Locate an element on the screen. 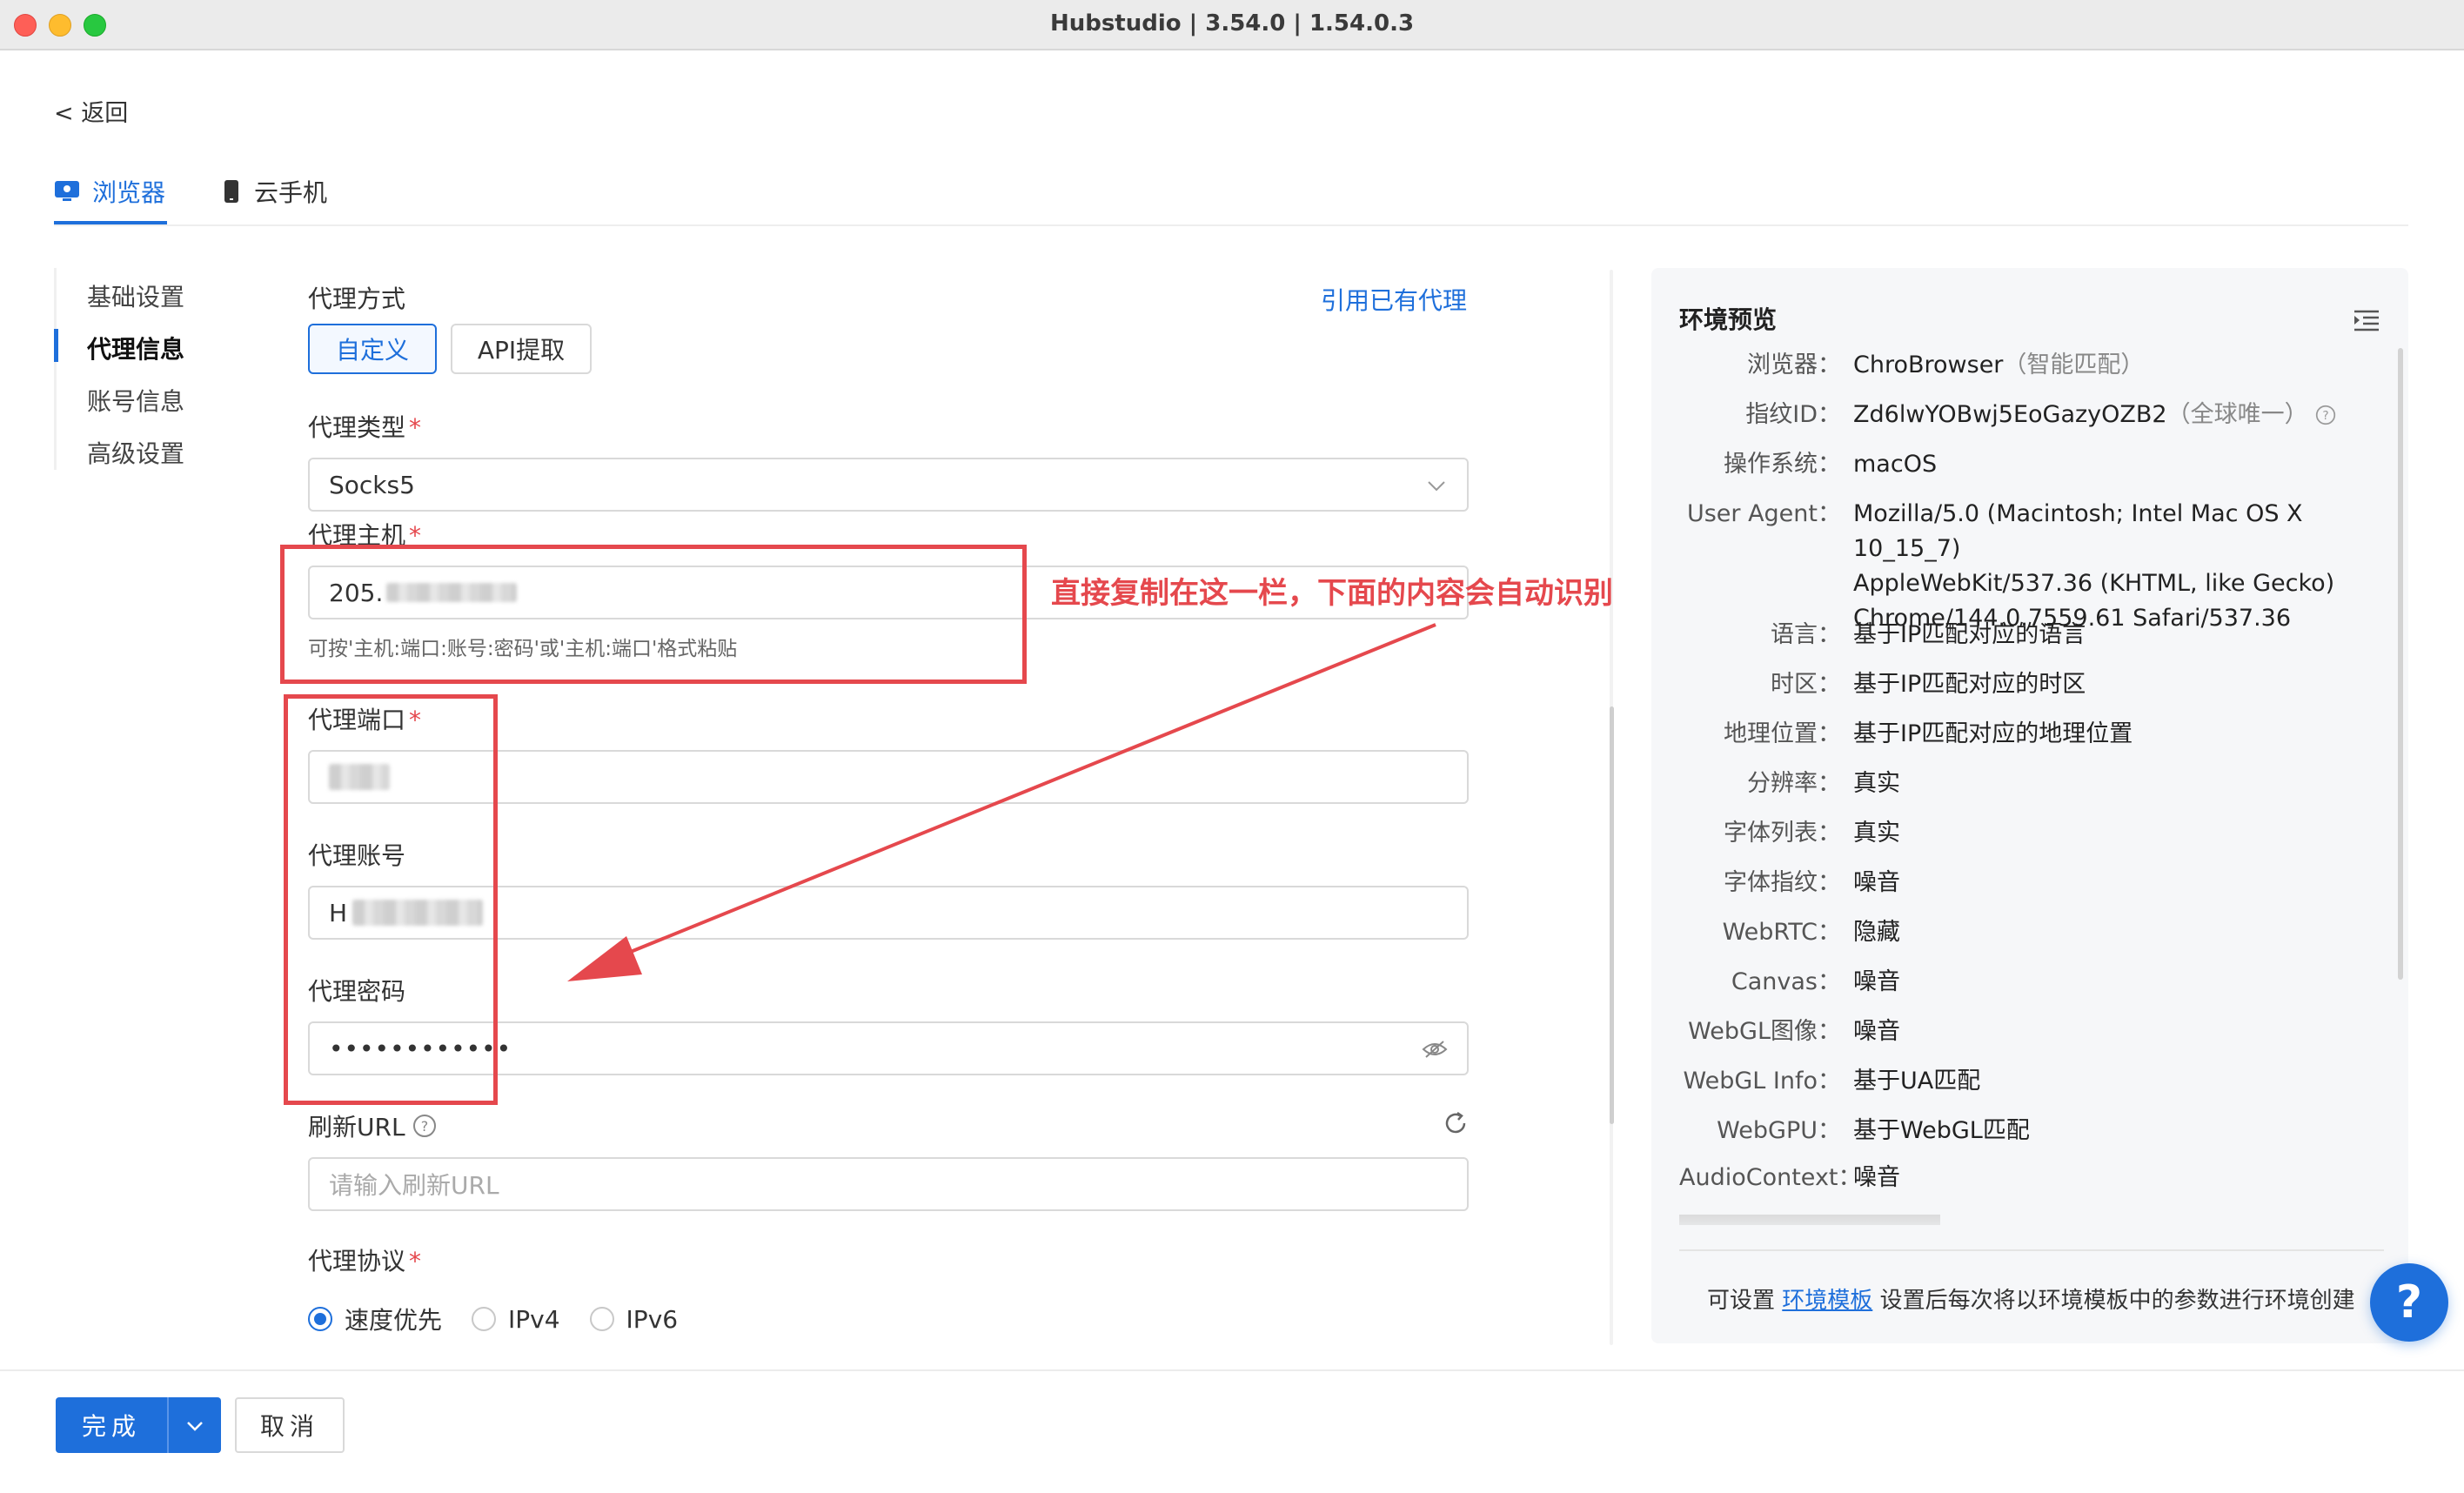  tab-browser-label: 浏览器 is located at coordinates (129, 192).